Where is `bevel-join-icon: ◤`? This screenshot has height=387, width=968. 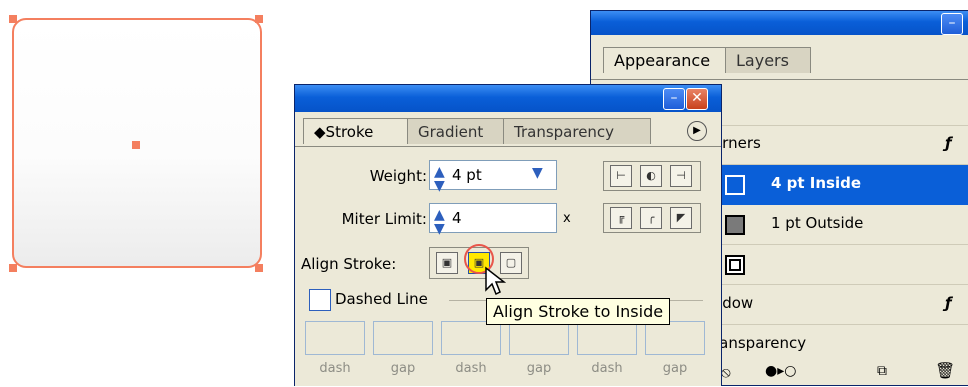 bevel-join-icon: ◤ is located at coordinates (681, 218).